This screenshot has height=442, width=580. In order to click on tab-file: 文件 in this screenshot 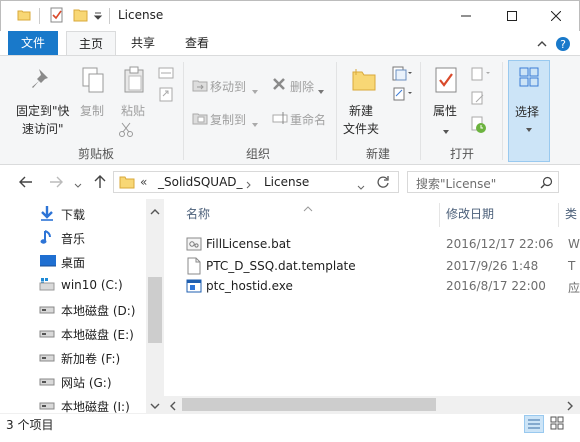, I will do `click(33, 43)`.